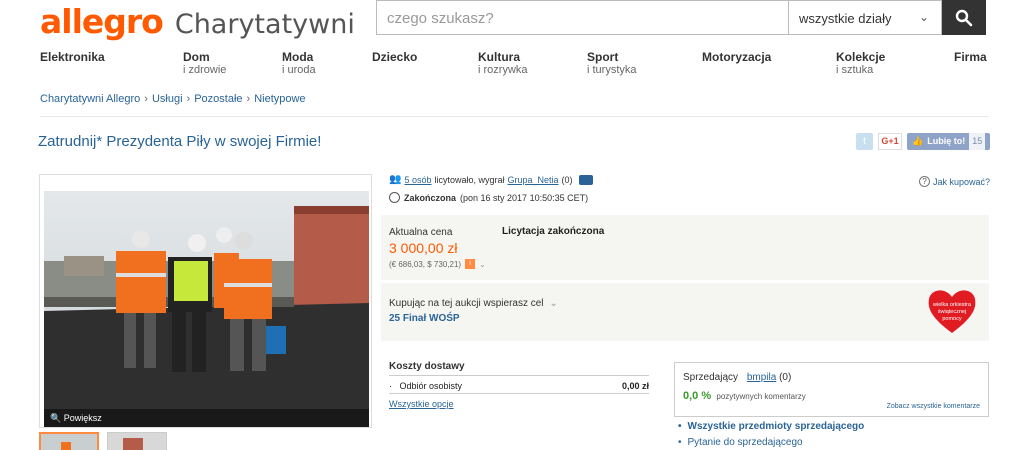 This screenshot has width=1026, height=450. What do you see at coordinates (56, 418) in the screenshot?
I see `magnifier-icon: 🔍` at bounding box center [56, 418].